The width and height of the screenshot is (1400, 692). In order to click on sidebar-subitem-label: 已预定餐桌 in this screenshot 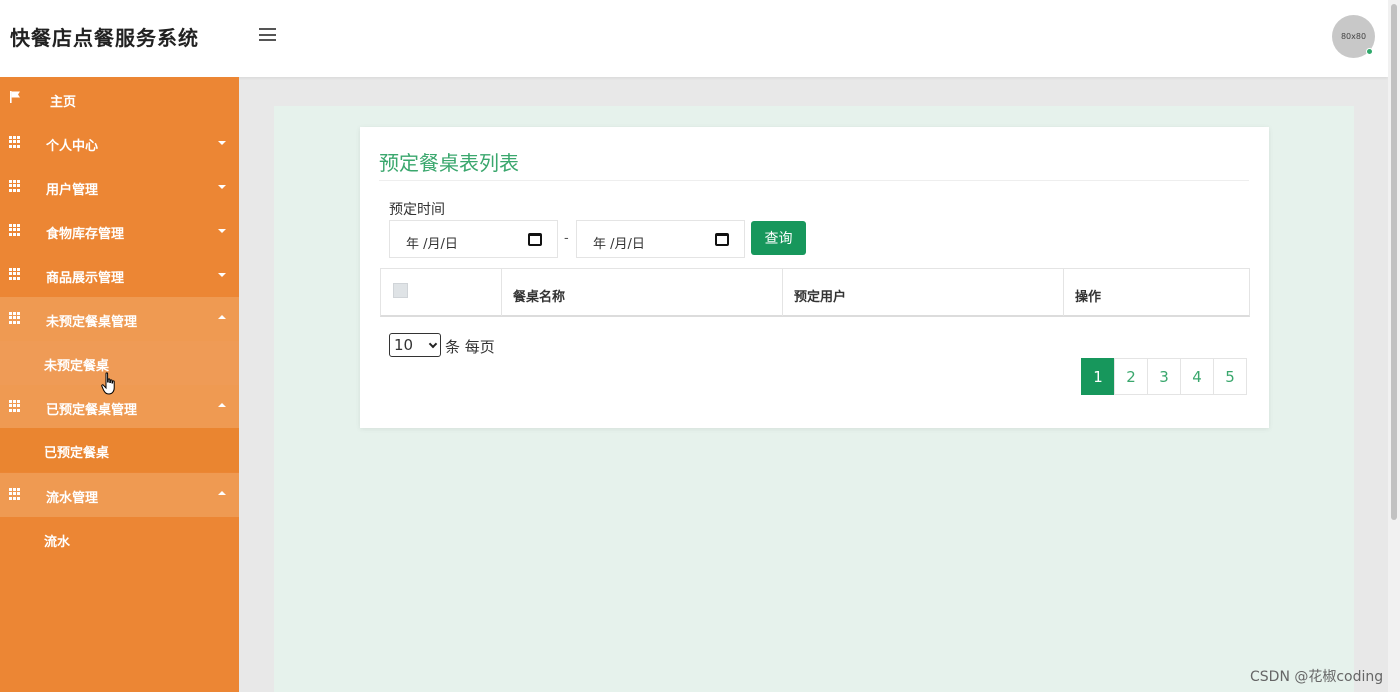, I will do `click(77, 453)`.